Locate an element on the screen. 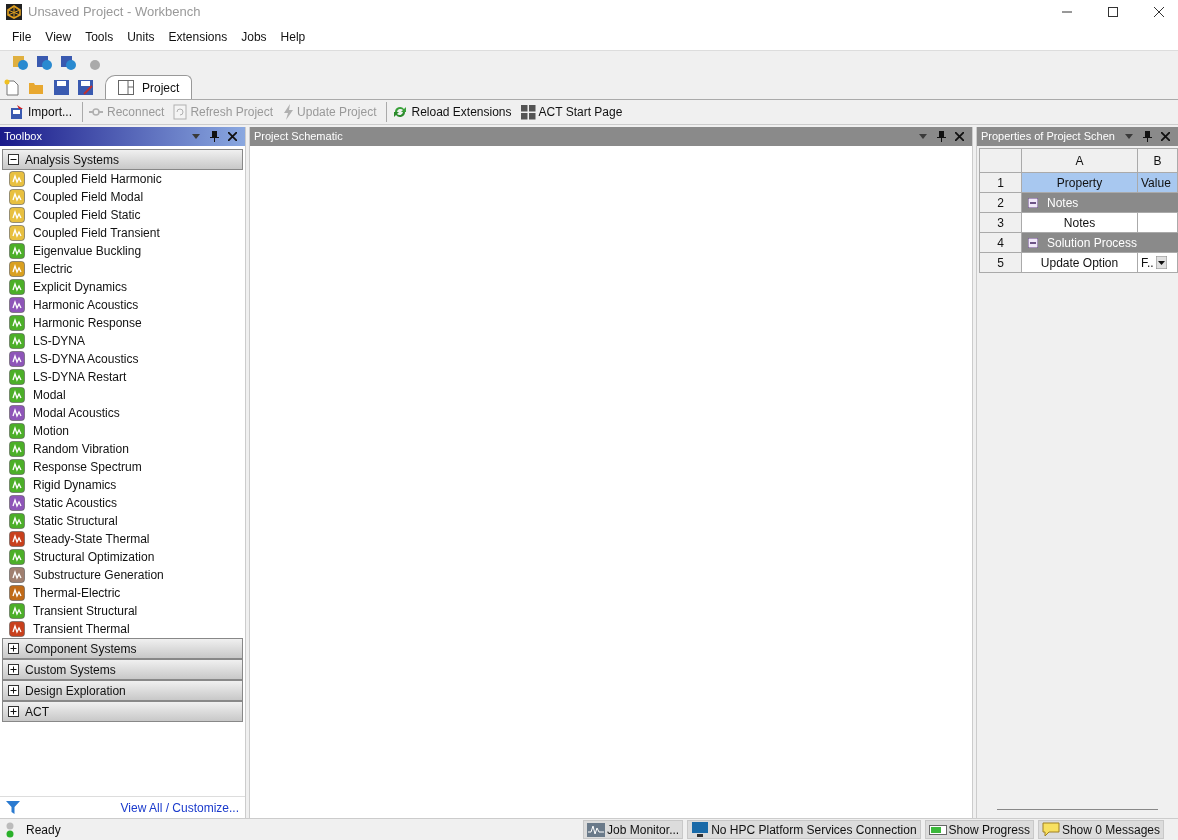  toolbar-button: Reload Extensions is located at coordinates (452, 112).